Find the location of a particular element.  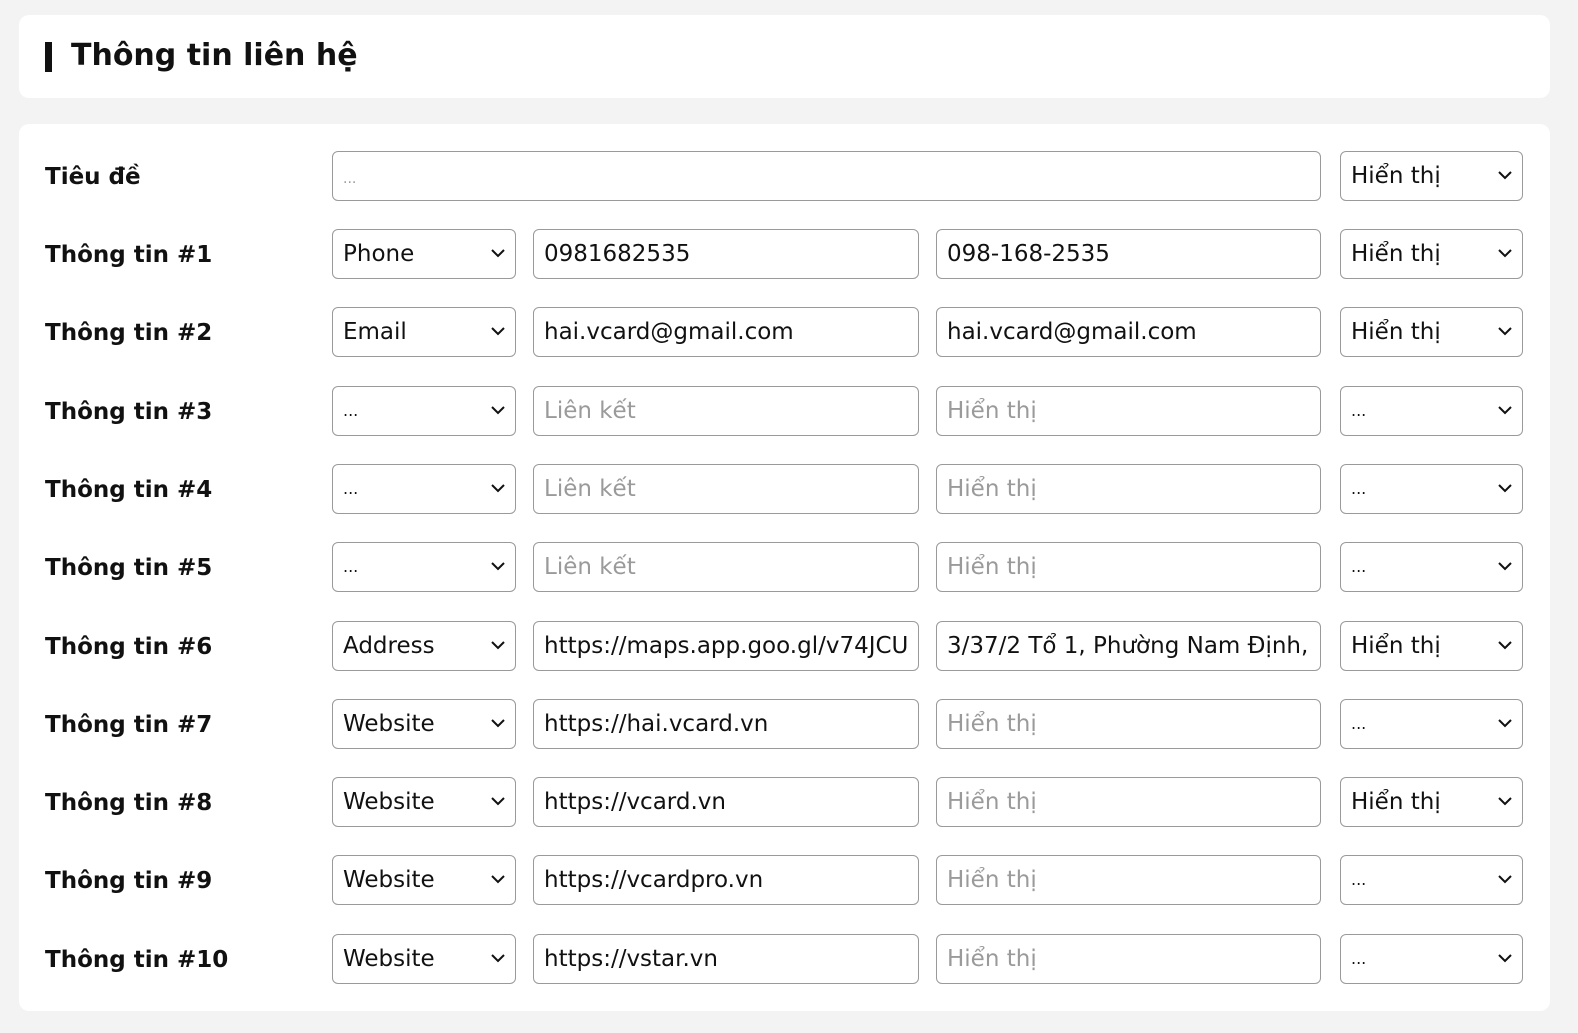

section-title: Thông tin liên hệ is located at coordinates (214, 55).